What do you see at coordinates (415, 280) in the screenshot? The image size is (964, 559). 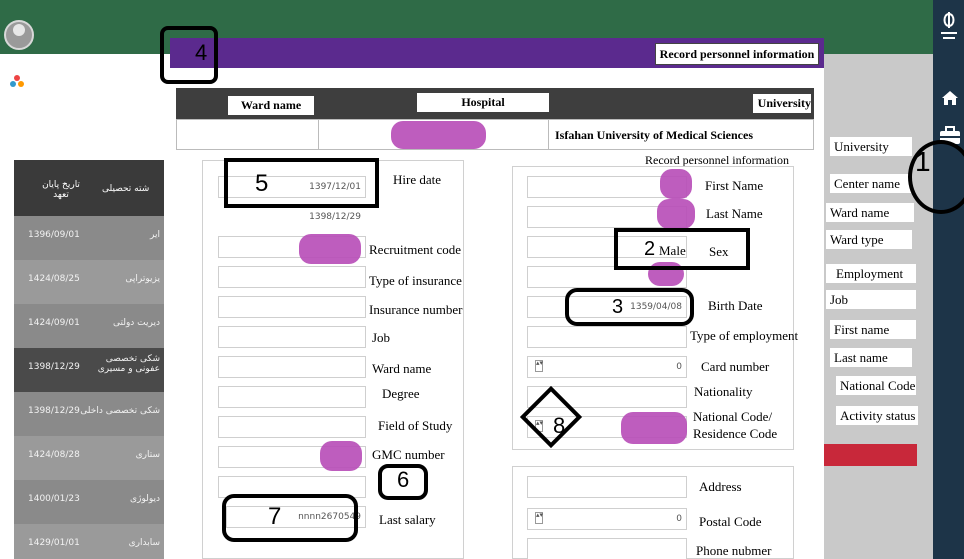 I see `insurance-type-label: Type of insurance` at bounding box center [415, 280].